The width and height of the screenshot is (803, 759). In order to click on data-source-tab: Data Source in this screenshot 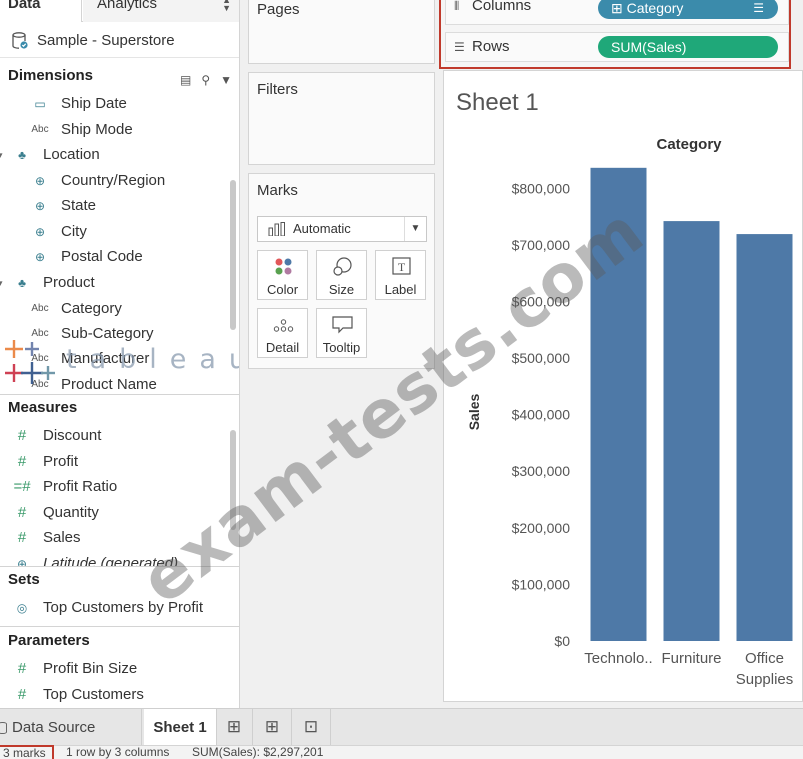, I will do `click(71, 727)`.